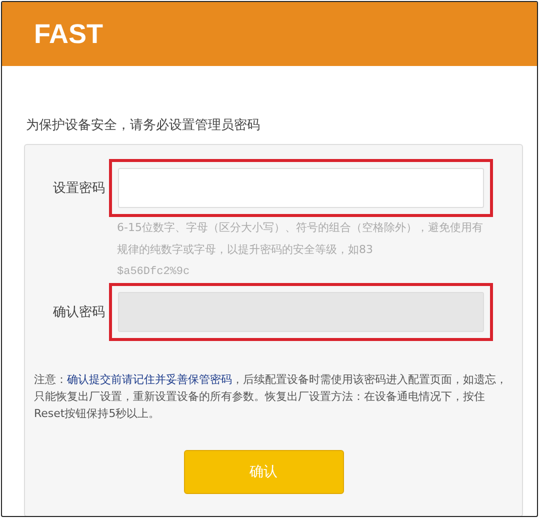 The height and width of the screenshot is (519, 540). What do you see at coordinates (154, 272) in the screenshot?
I see `hint-text: $a56Dfc2%9c` at bounding box center [154, 272].